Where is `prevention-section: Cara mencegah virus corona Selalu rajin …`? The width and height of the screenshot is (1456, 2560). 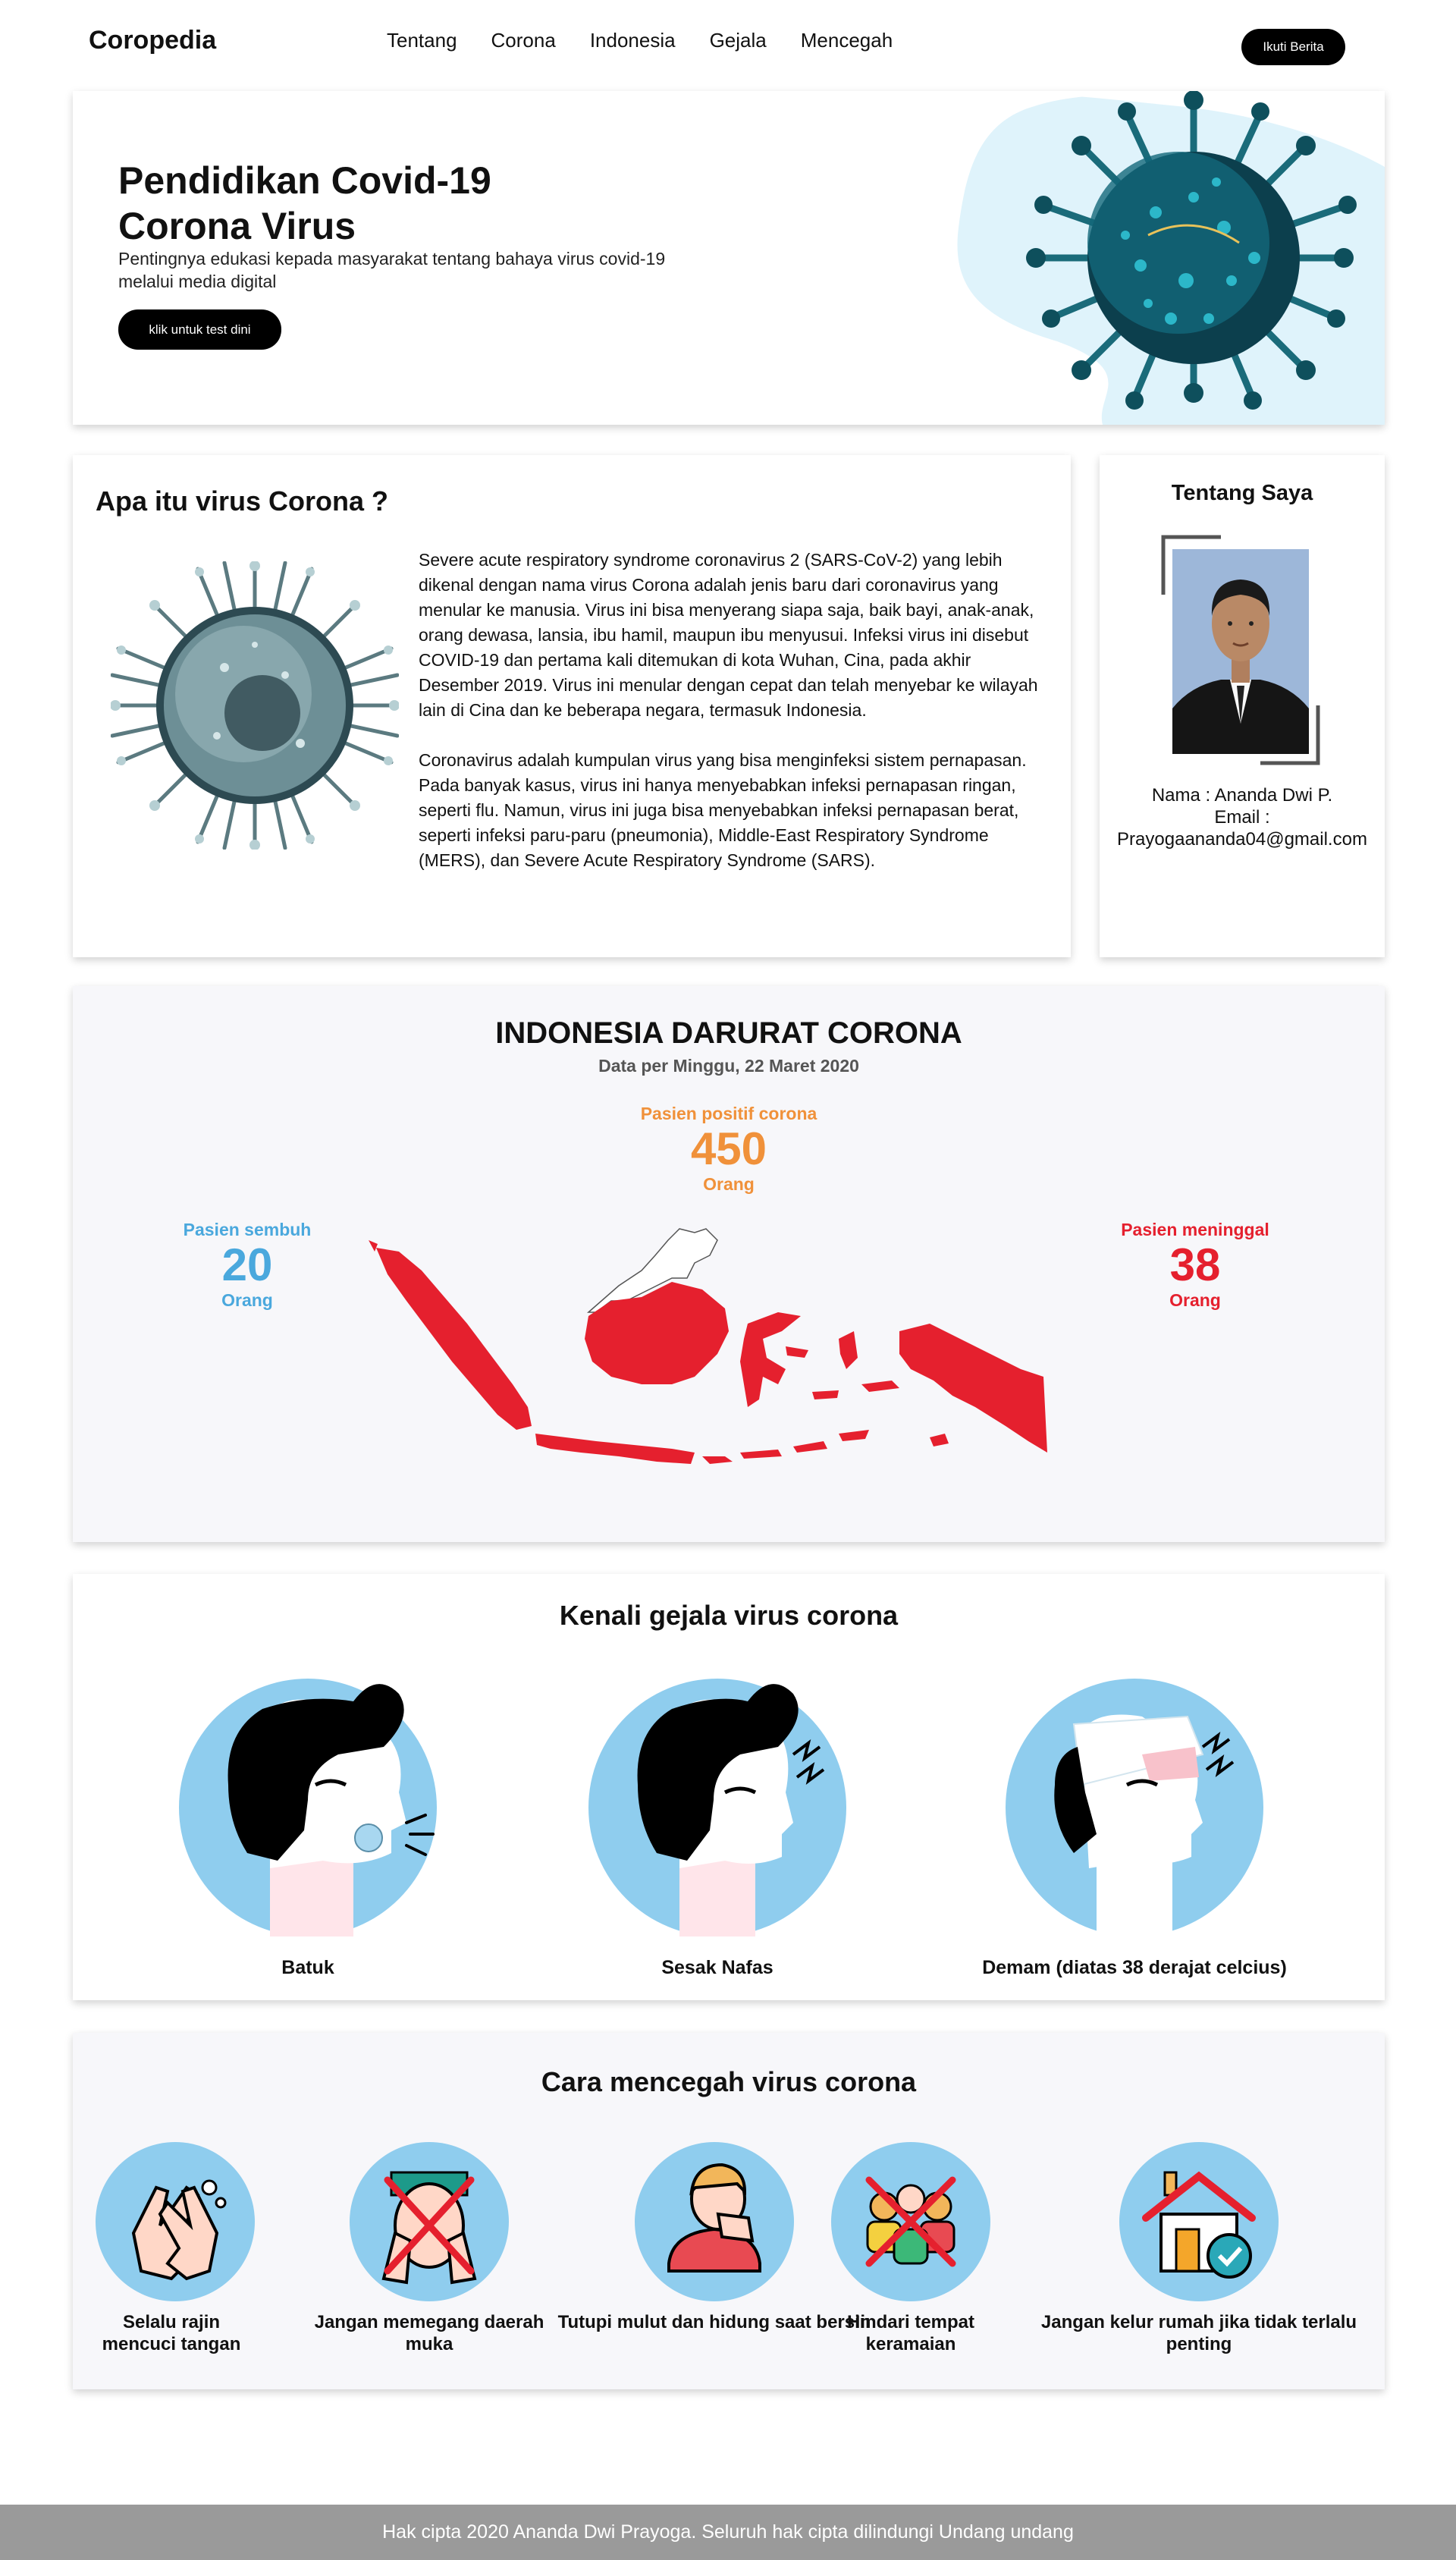 prevention-section: Cara mencegah virus corona Selalu rajin … is located at coordinates (729, 2211).